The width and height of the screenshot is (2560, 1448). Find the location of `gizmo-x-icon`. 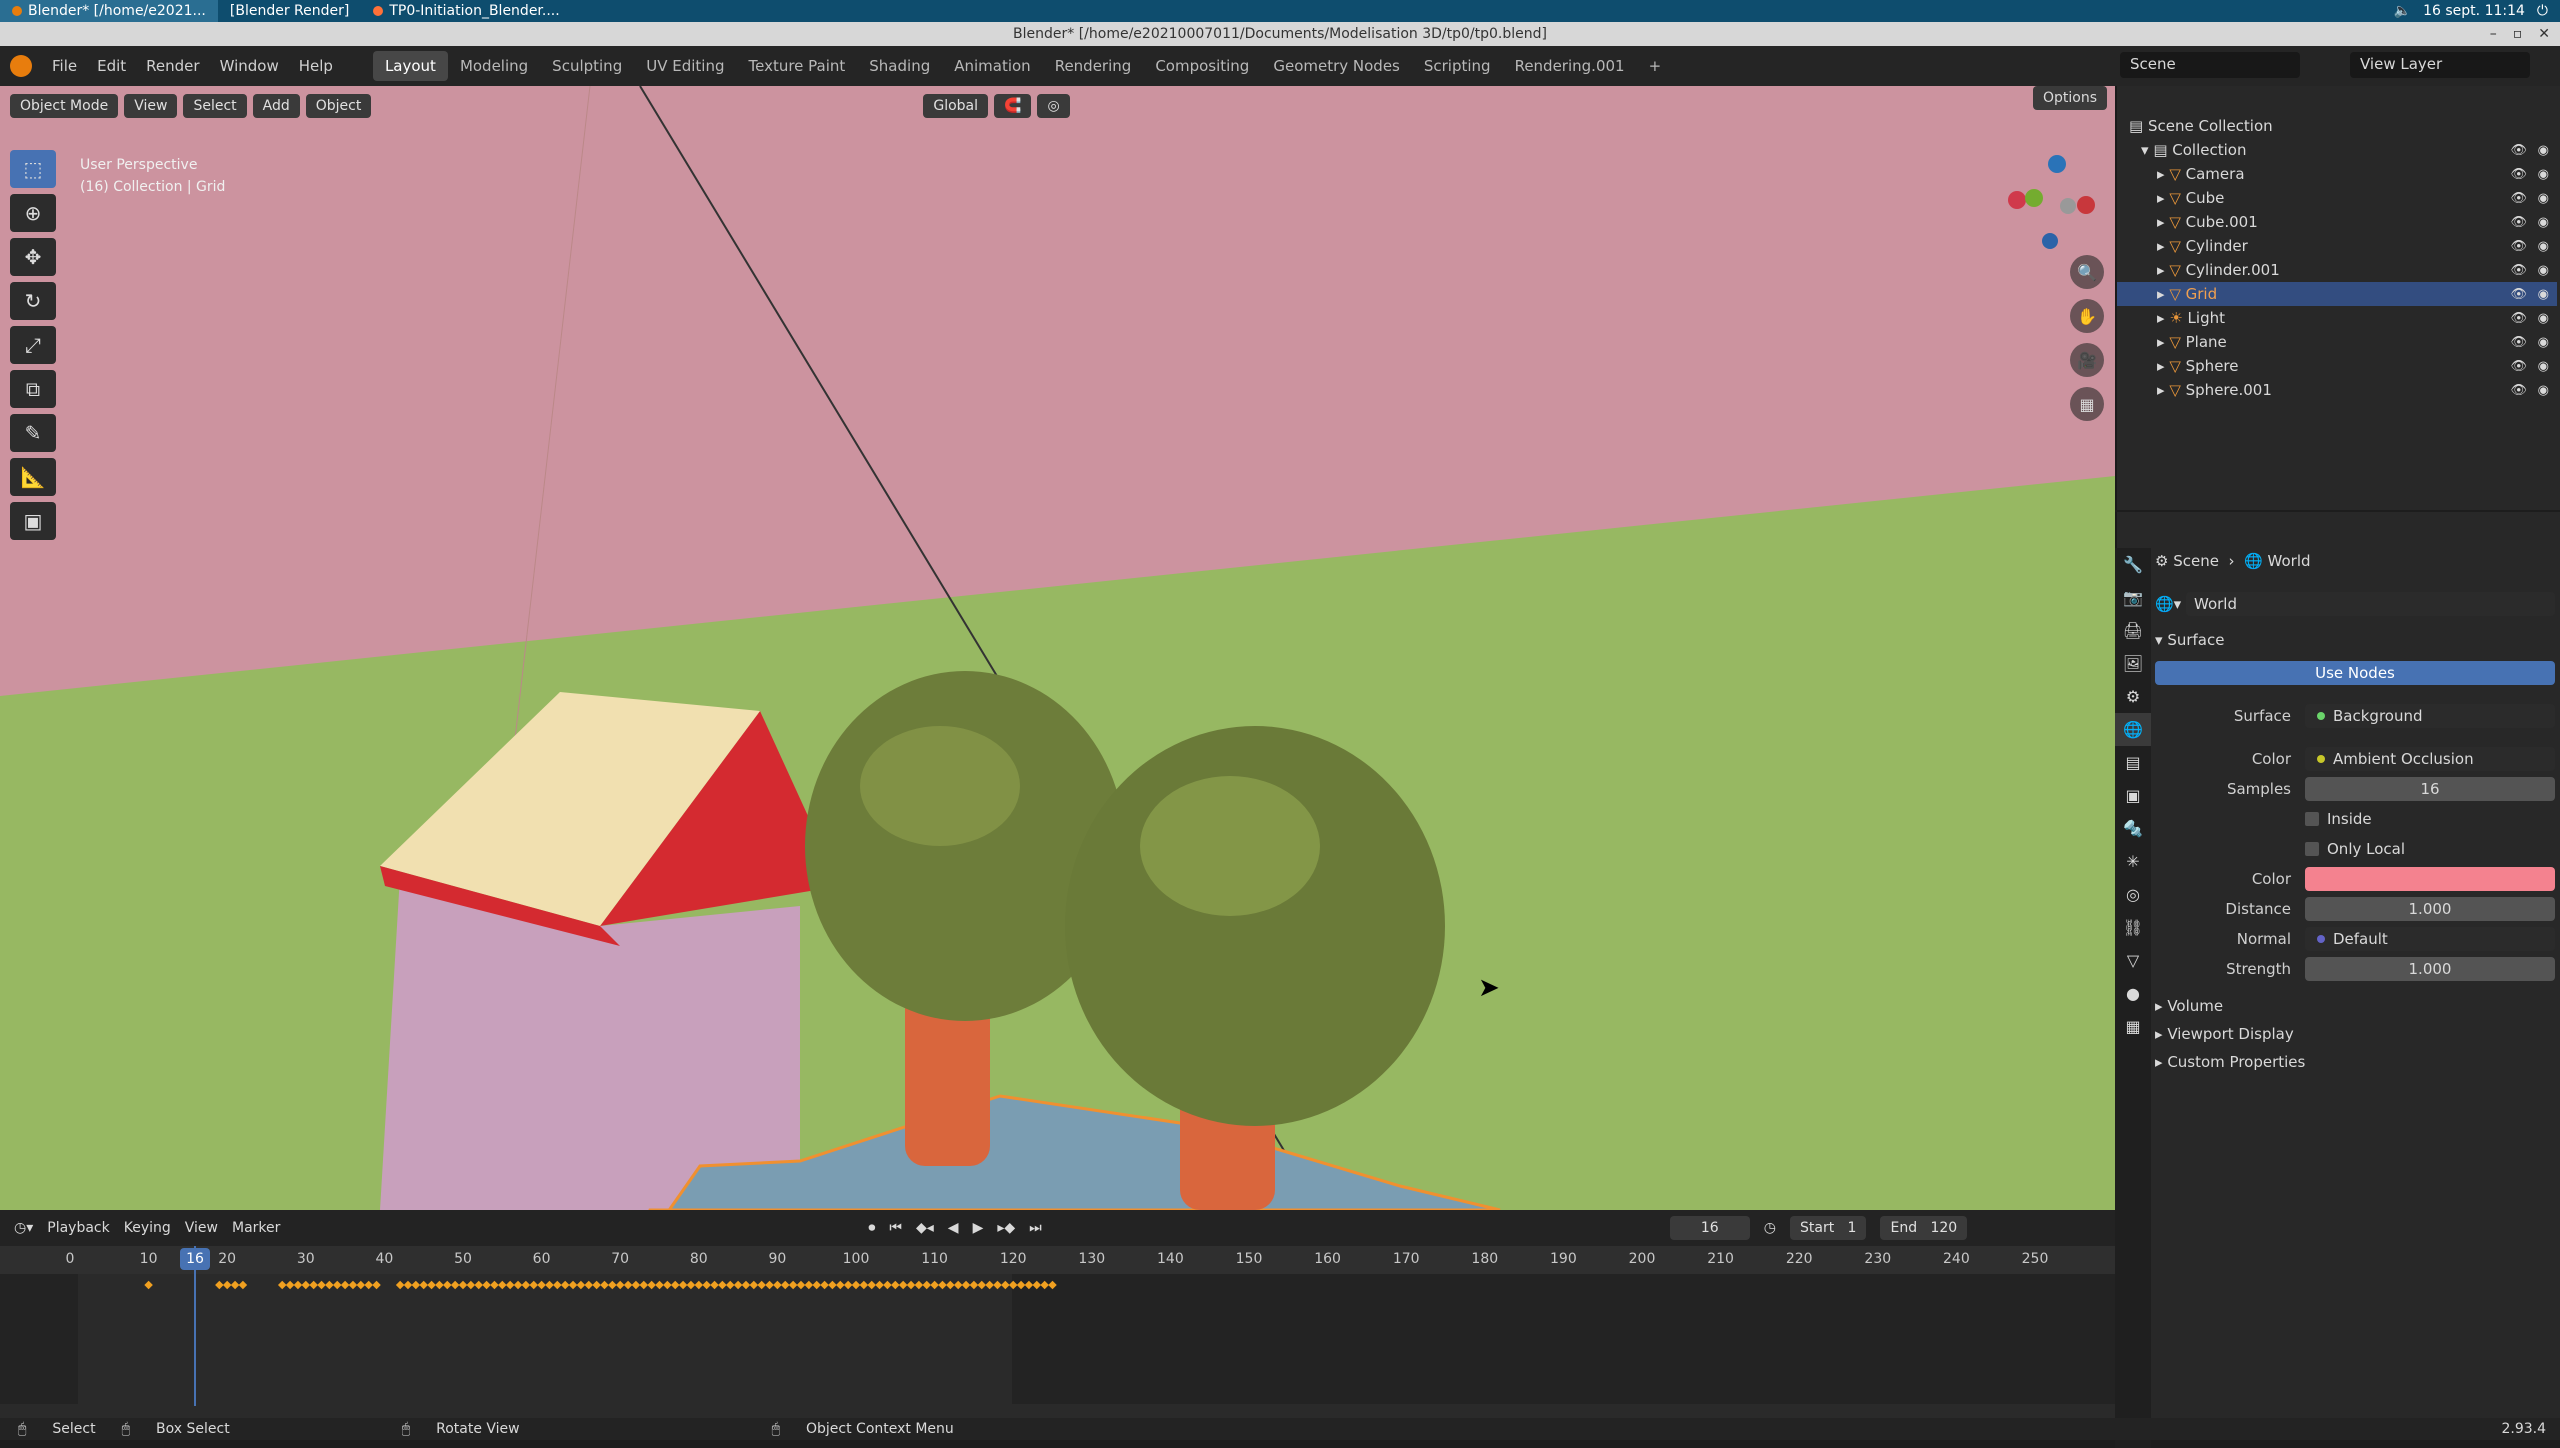

gizmo-x-icon is located at coordinates (2017, 200).